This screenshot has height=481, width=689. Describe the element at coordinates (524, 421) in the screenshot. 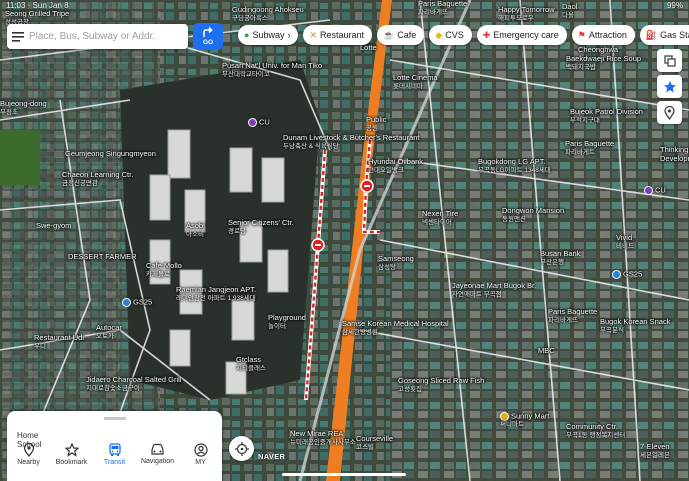

I see `map-label-sunny-mart: Sunny Mart 써니마트` at that location.